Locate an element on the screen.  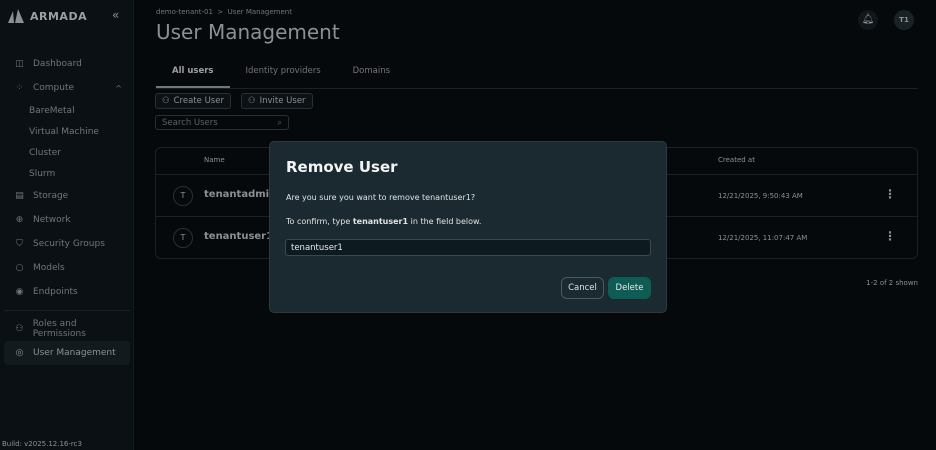
chevron-up-icon: ^ is located at coordinates (118, 88).